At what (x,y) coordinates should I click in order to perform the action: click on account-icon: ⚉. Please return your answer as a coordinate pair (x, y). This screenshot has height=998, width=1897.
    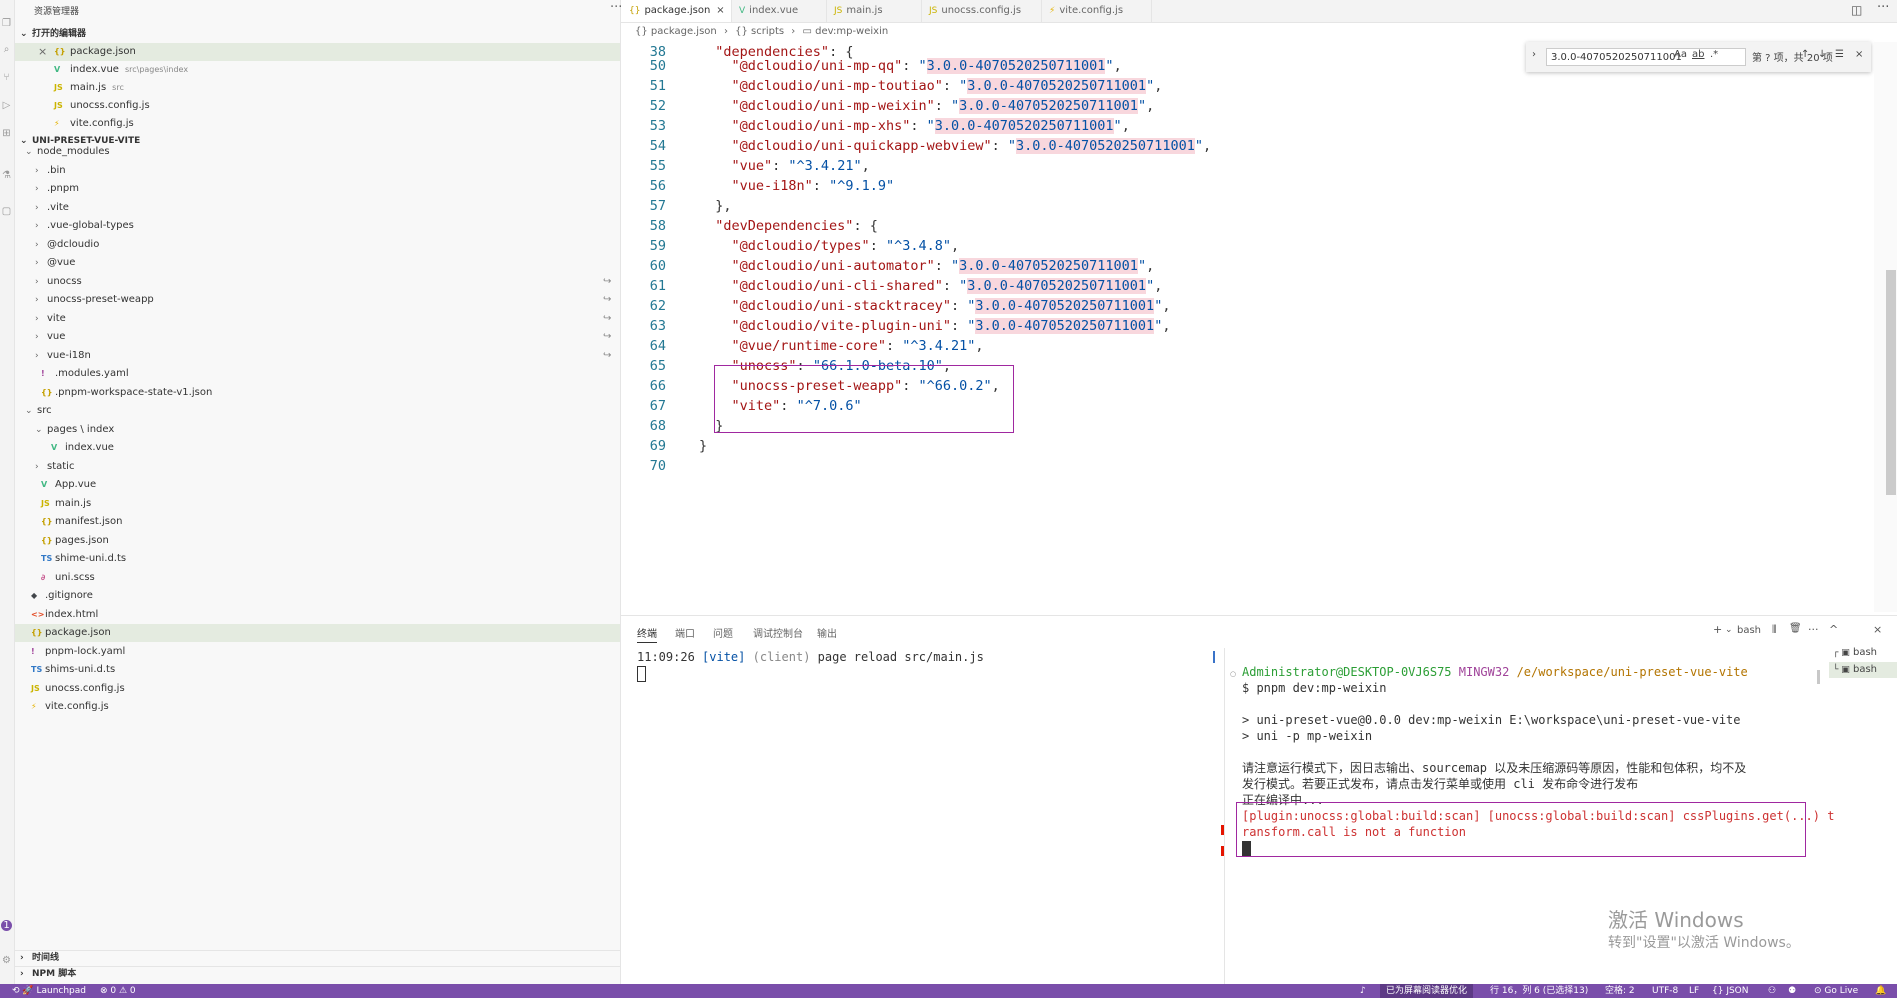
    Looking at the image, I should click on (1792, 991).